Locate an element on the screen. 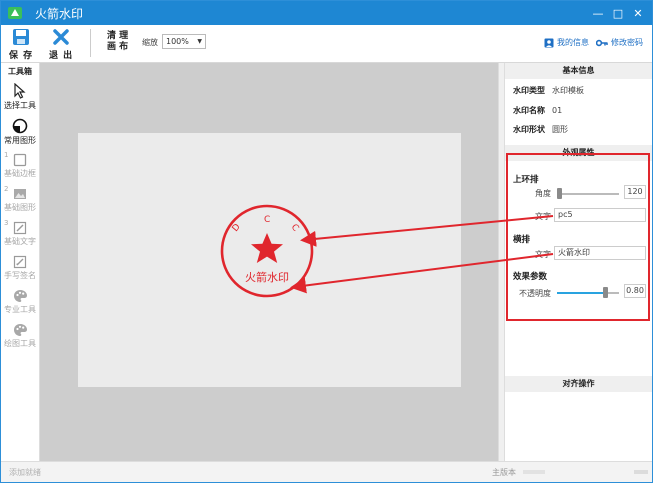 The image size is (653, 483). zoom-value: 100% is located at coordinates (177, 41).